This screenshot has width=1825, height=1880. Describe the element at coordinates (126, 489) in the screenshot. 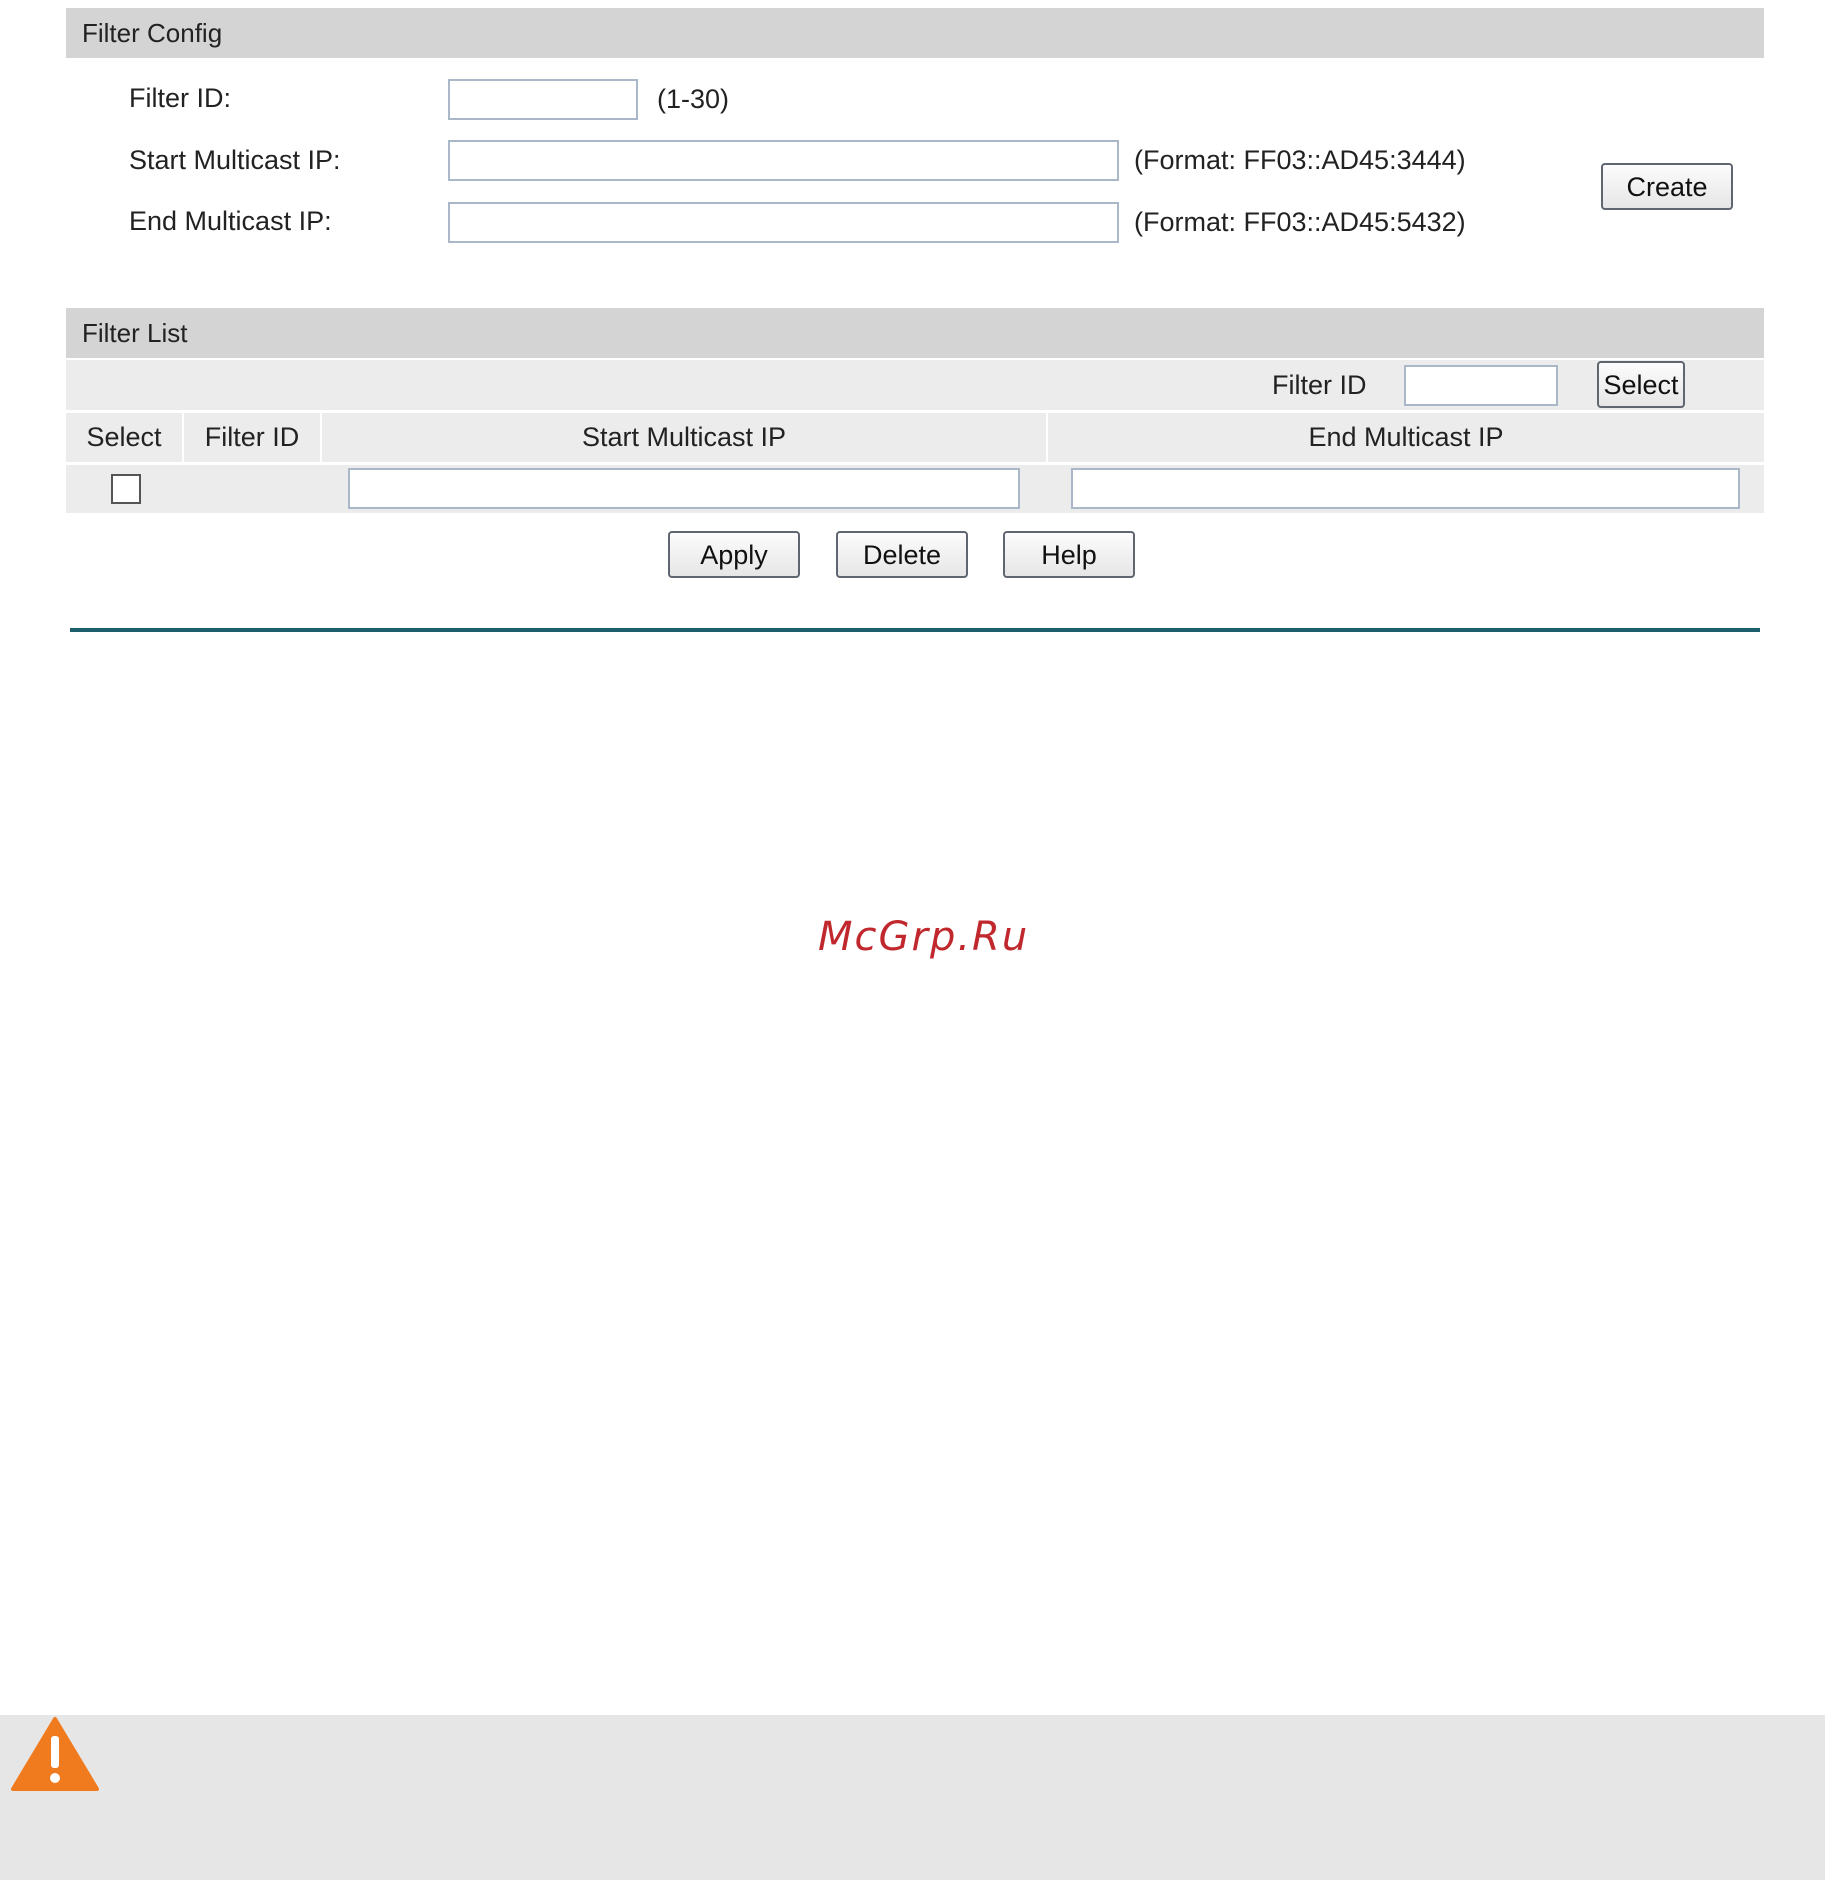

I see `row-select-checkbox` at that location.